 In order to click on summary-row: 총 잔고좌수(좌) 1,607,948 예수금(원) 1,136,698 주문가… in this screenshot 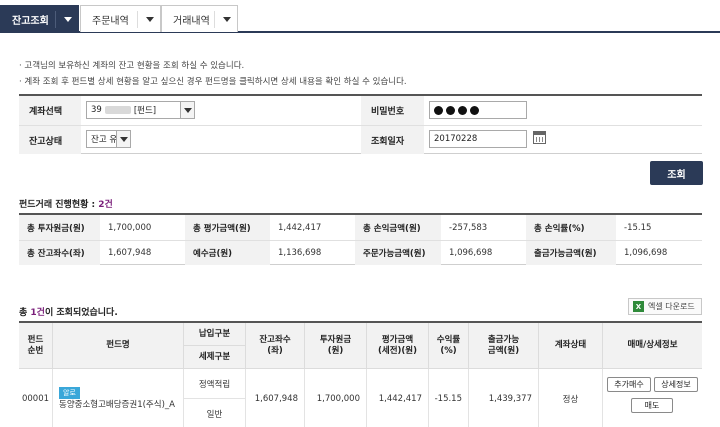, I will do `click(360, 252)`.